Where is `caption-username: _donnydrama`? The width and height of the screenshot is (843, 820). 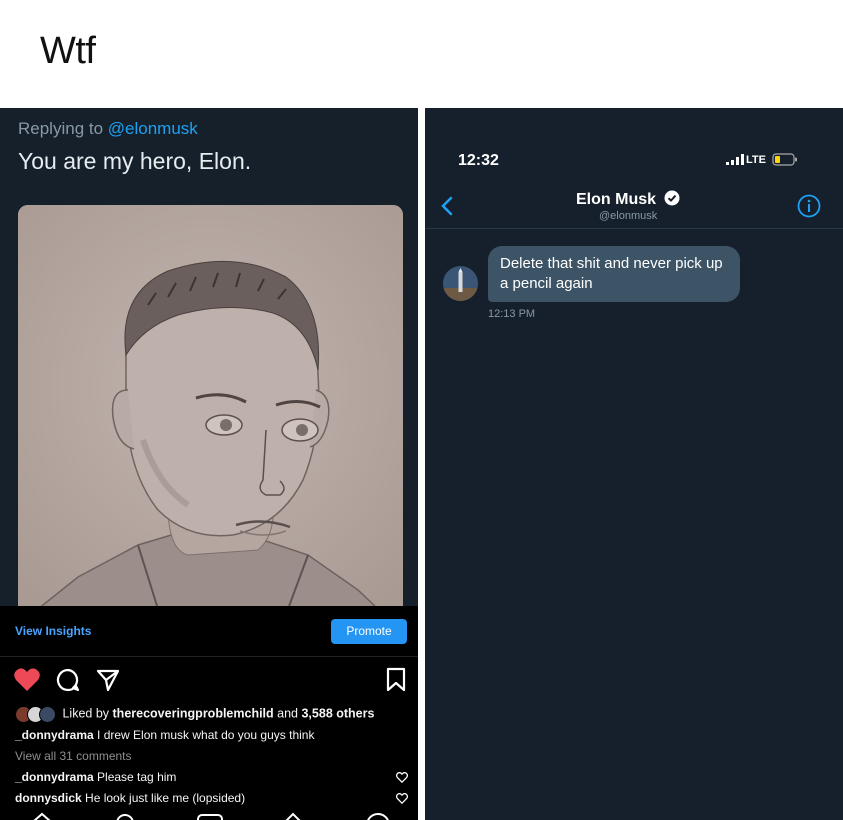 caption-username: _donnydrama is located at coordinates (54, 735).